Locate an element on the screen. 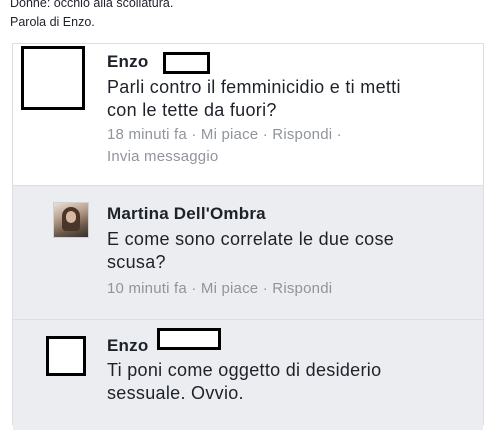  comment-text-line-1: Ti poni come oggetto di desiderio is located at coordinates (244, 370).